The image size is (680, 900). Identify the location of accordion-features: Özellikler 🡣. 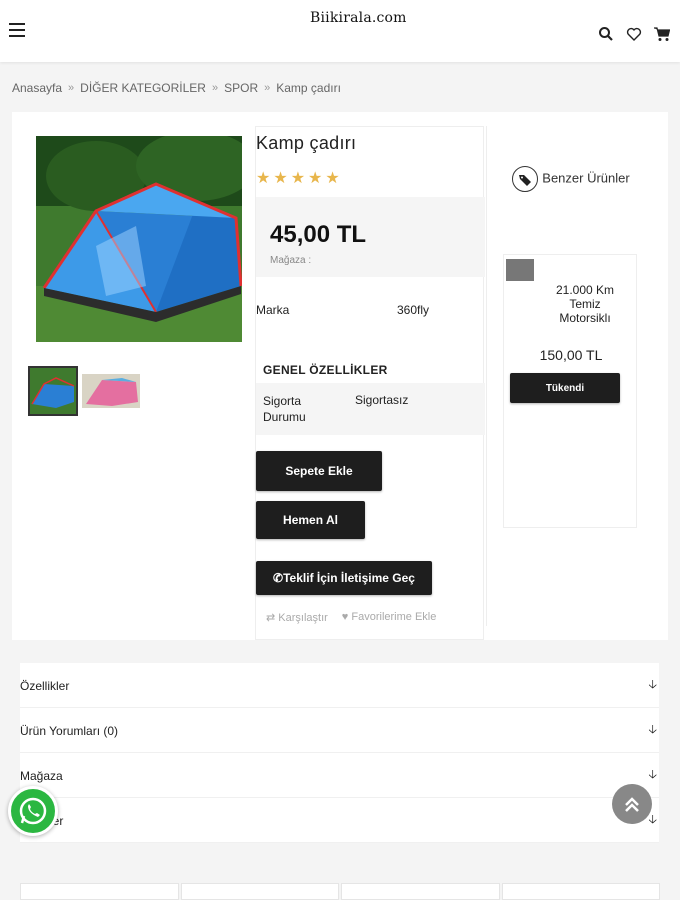
(339, 685).